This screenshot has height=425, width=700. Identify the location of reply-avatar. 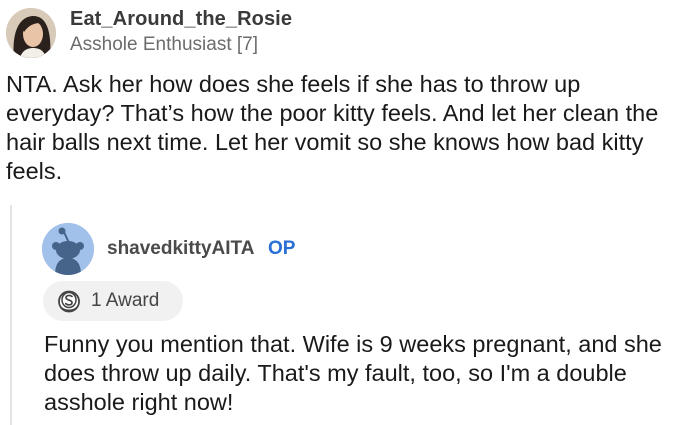
(68, 249).